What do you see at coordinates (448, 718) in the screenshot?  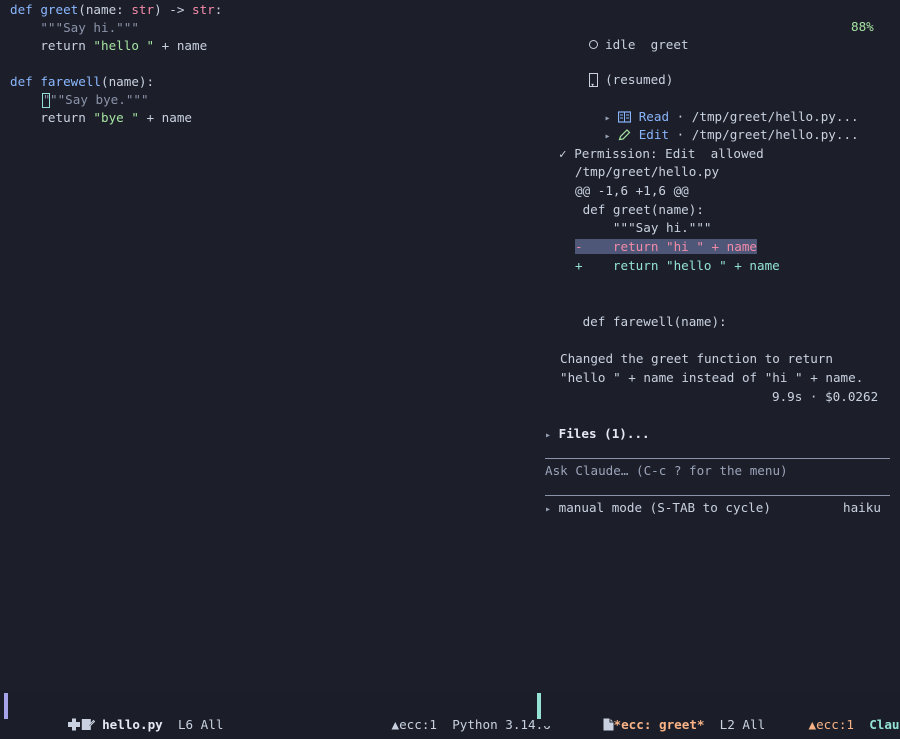 I see `statusbar-left-right: ▲ecc:1 Python 3.14.6` at bounding box center [448, 718].